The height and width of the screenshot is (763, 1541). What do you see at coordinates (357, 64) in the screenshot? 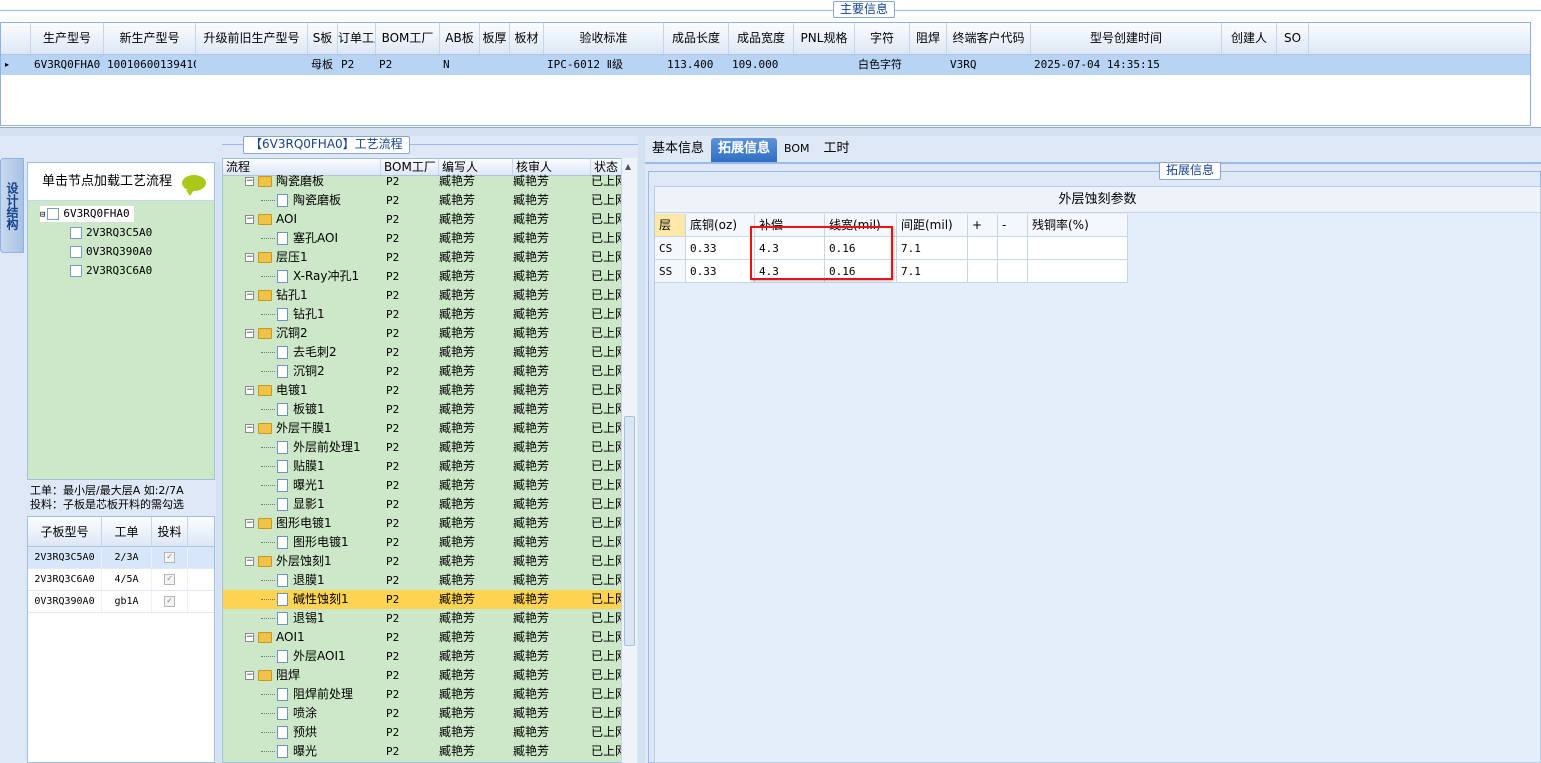
I see `table-cell: P2` at bounding box center [357, 64].